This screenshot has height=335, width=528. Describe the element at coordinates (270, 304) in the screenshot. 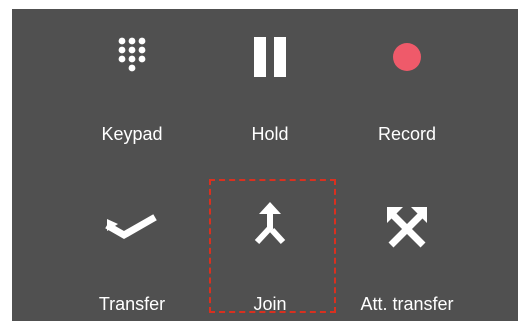

I see `join-label: Join` at that location.